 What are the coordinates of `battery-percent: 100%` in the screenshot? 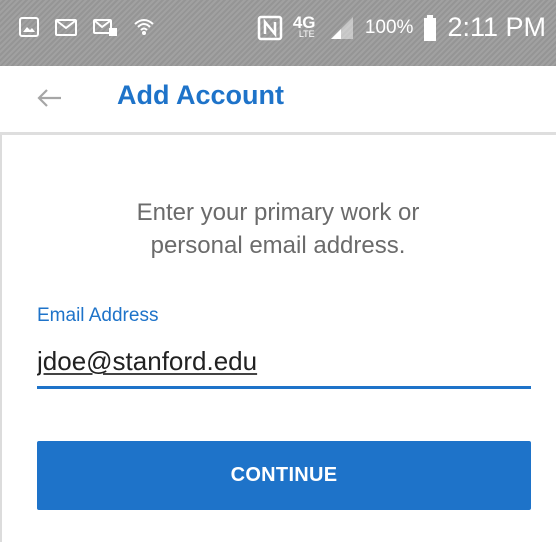 It's located at (389, 27).